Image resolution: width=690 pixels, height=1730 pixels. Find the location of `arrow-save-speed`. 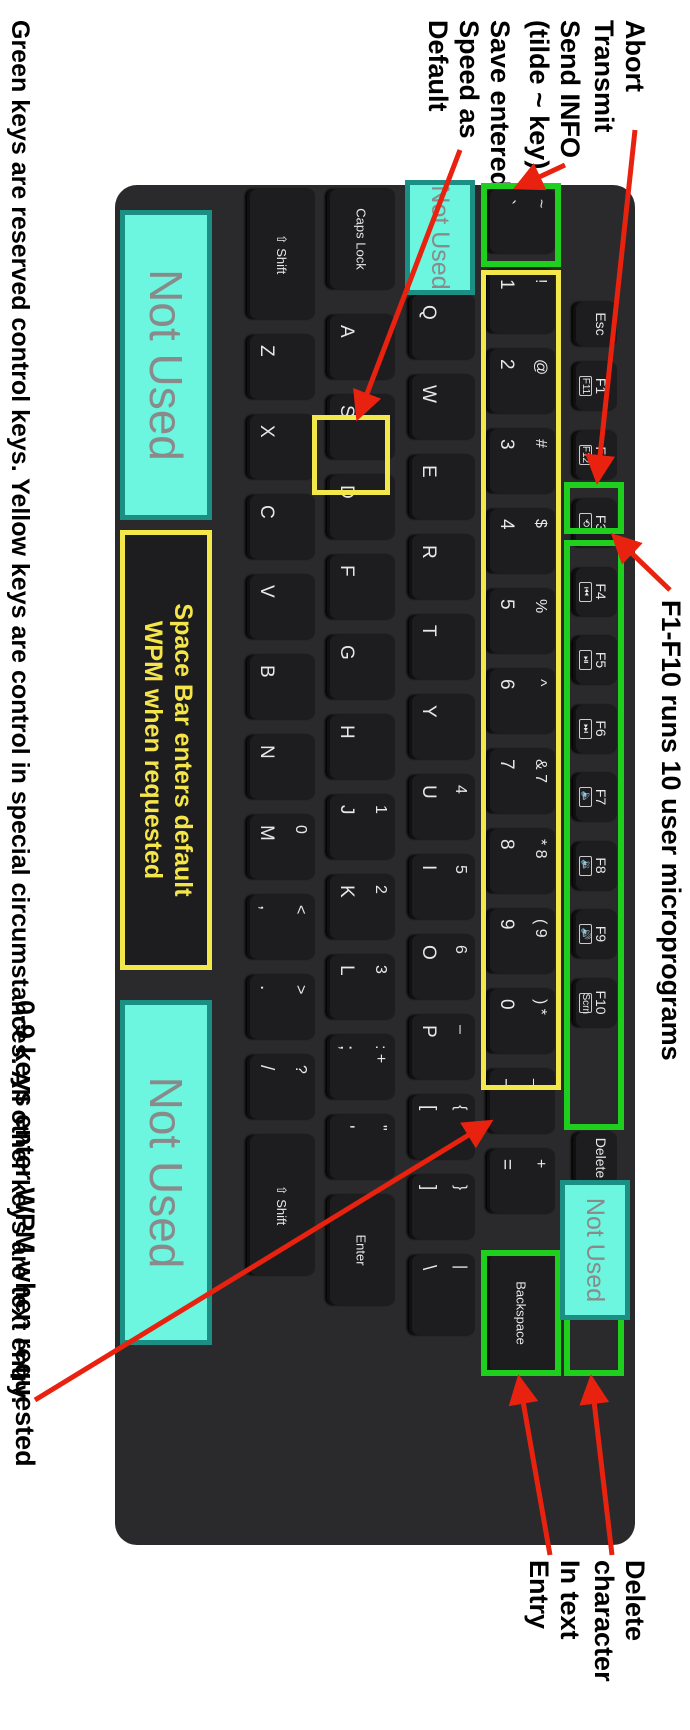

arrow-save-speed is located at coordinates (408, 285).